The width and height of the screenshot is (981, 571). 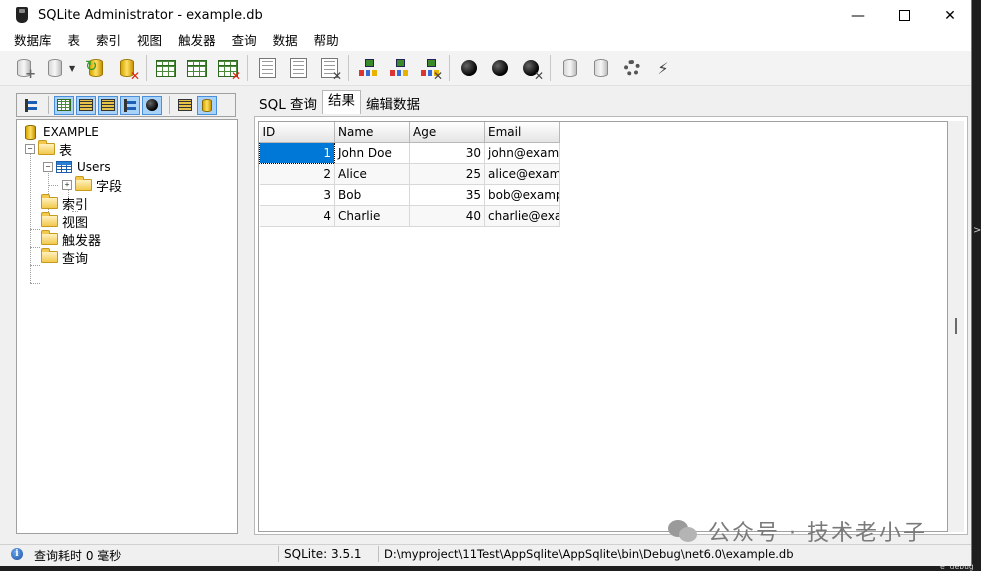 What do you see at coordinates (399, 68) in the screenshot?
I see `edit-view-button` at bounding box center [399, 68].